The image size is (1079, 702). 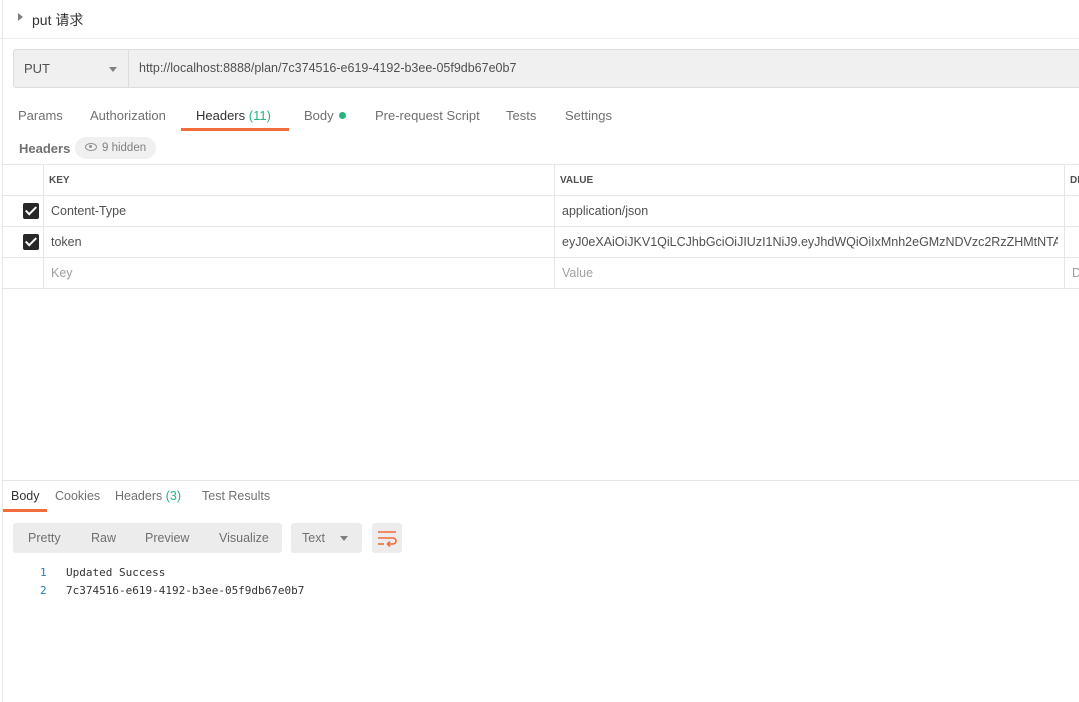 I want to click on response-active-underline, so click(x=25, y=510).